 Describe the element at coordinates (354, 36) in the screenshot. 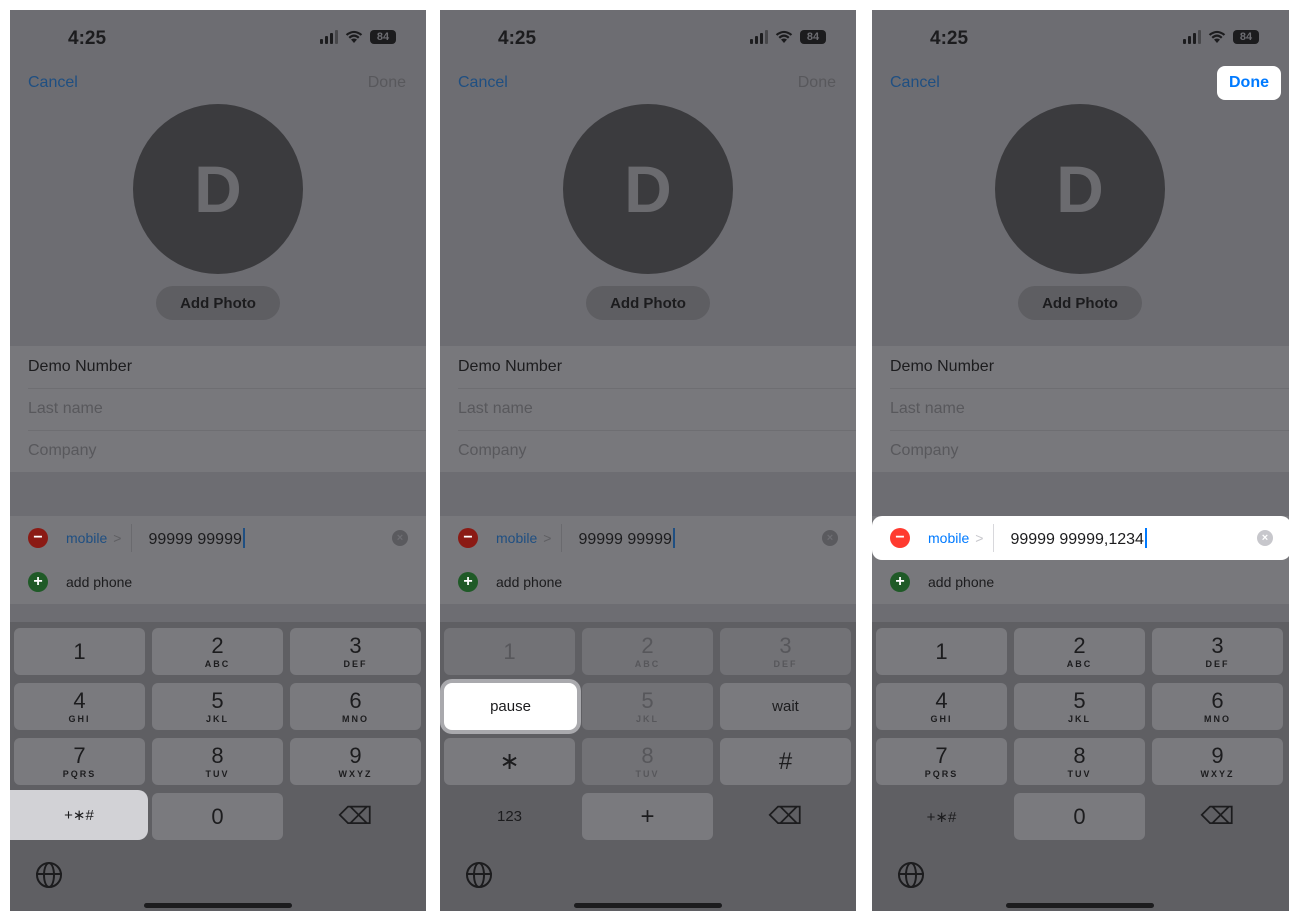

I see `wifi-icon` at that location.